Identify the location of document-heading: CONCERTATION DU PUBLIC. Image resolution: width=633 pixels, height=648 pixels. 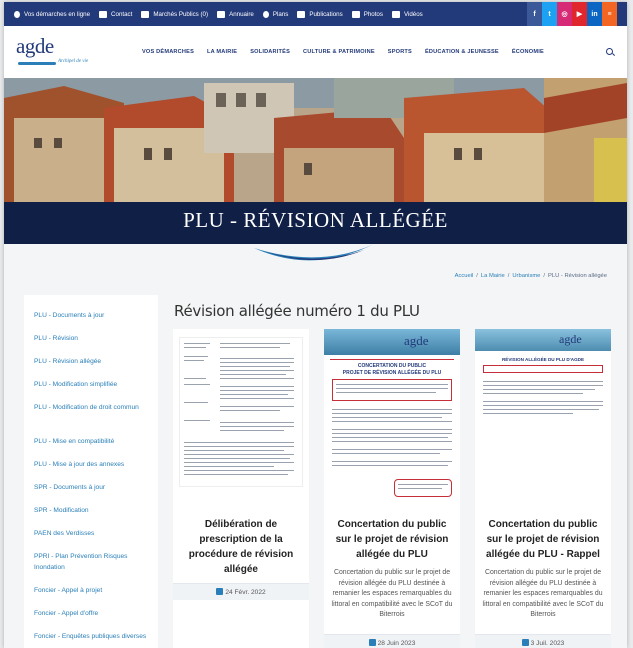
(392, 366).